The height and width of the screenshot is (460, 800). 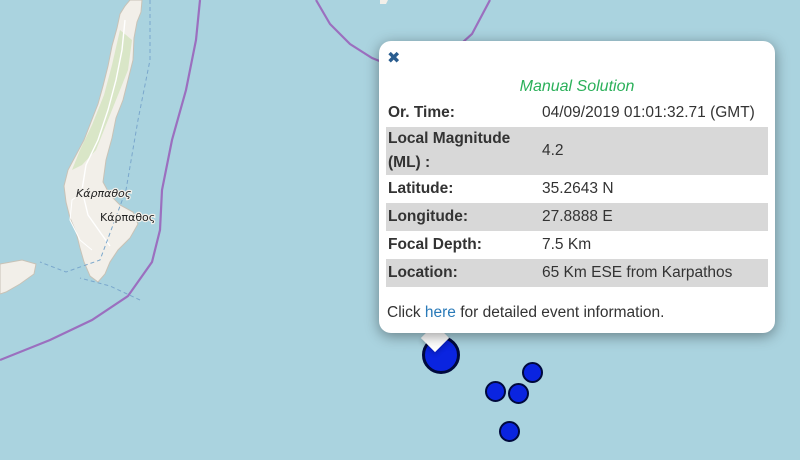 I want to click on table-row: Latitude: 35.2643 N, so click(x=577, y=189).